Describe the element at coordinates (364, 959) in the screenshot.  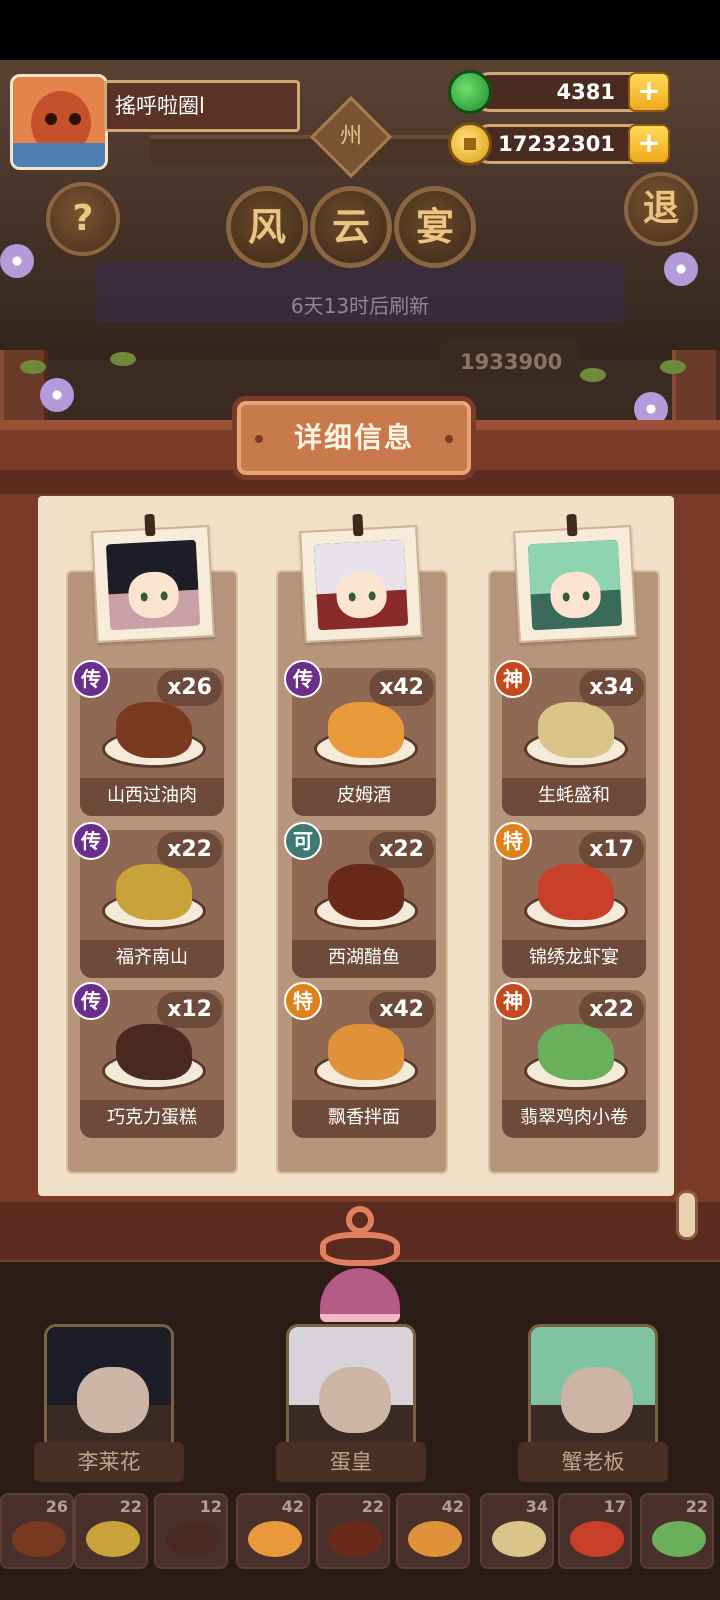
I see `dish-name: 西湖醋鱼` at that location.